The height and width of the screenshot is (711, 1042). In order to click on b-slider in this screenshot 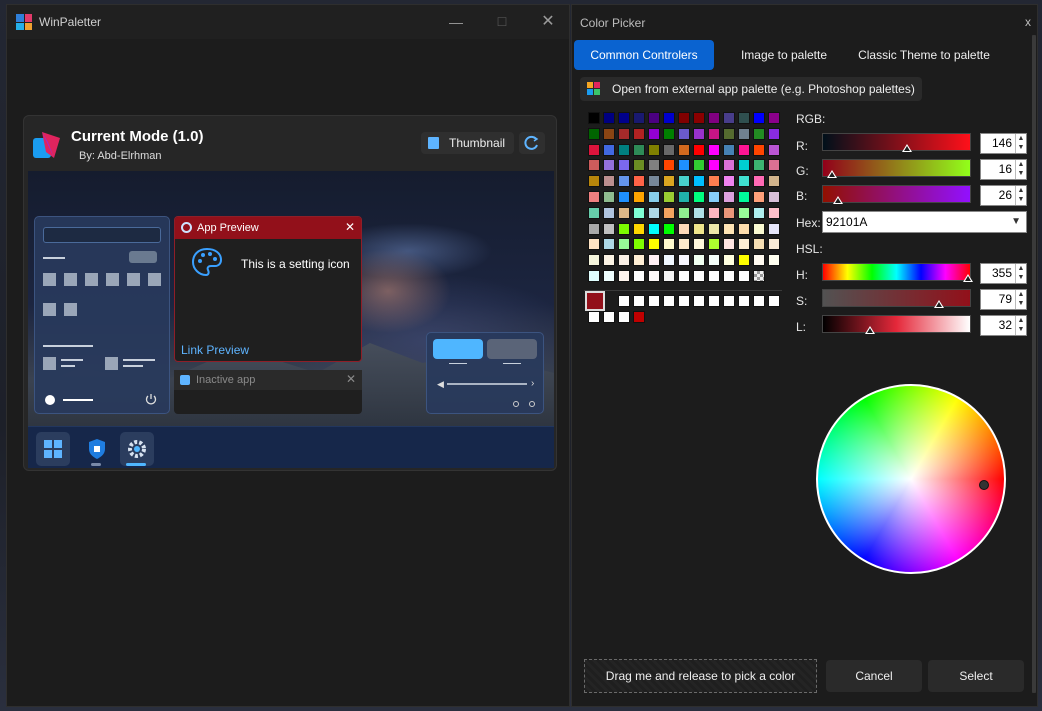, I will do `click(896, 194)`.